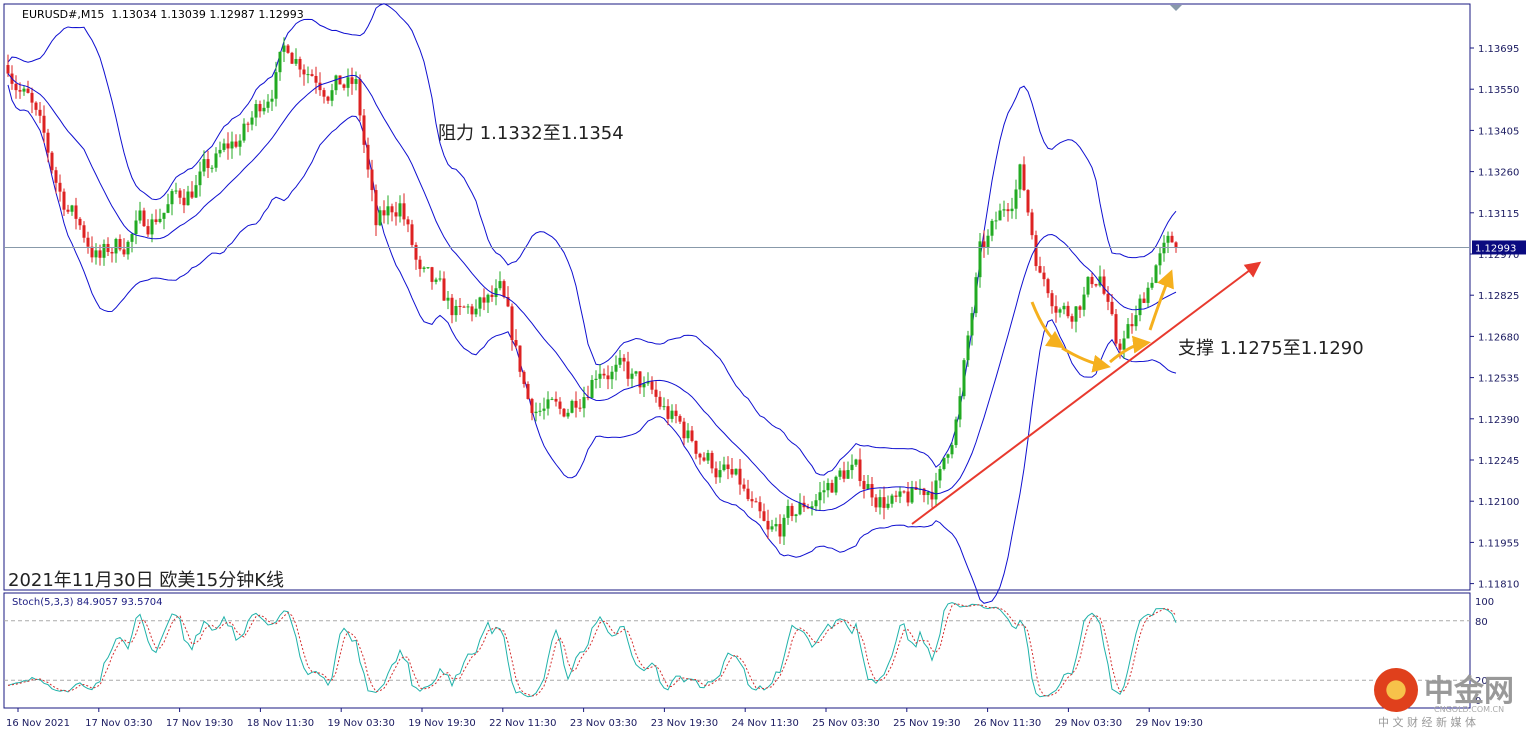 The image size is (1530, 744). What do you see at coordinates (146, 580) in the screenshot?
I see `chart-caption: 2021年11月30日 欧美15分钟K线` at bounding box center [146, 580].